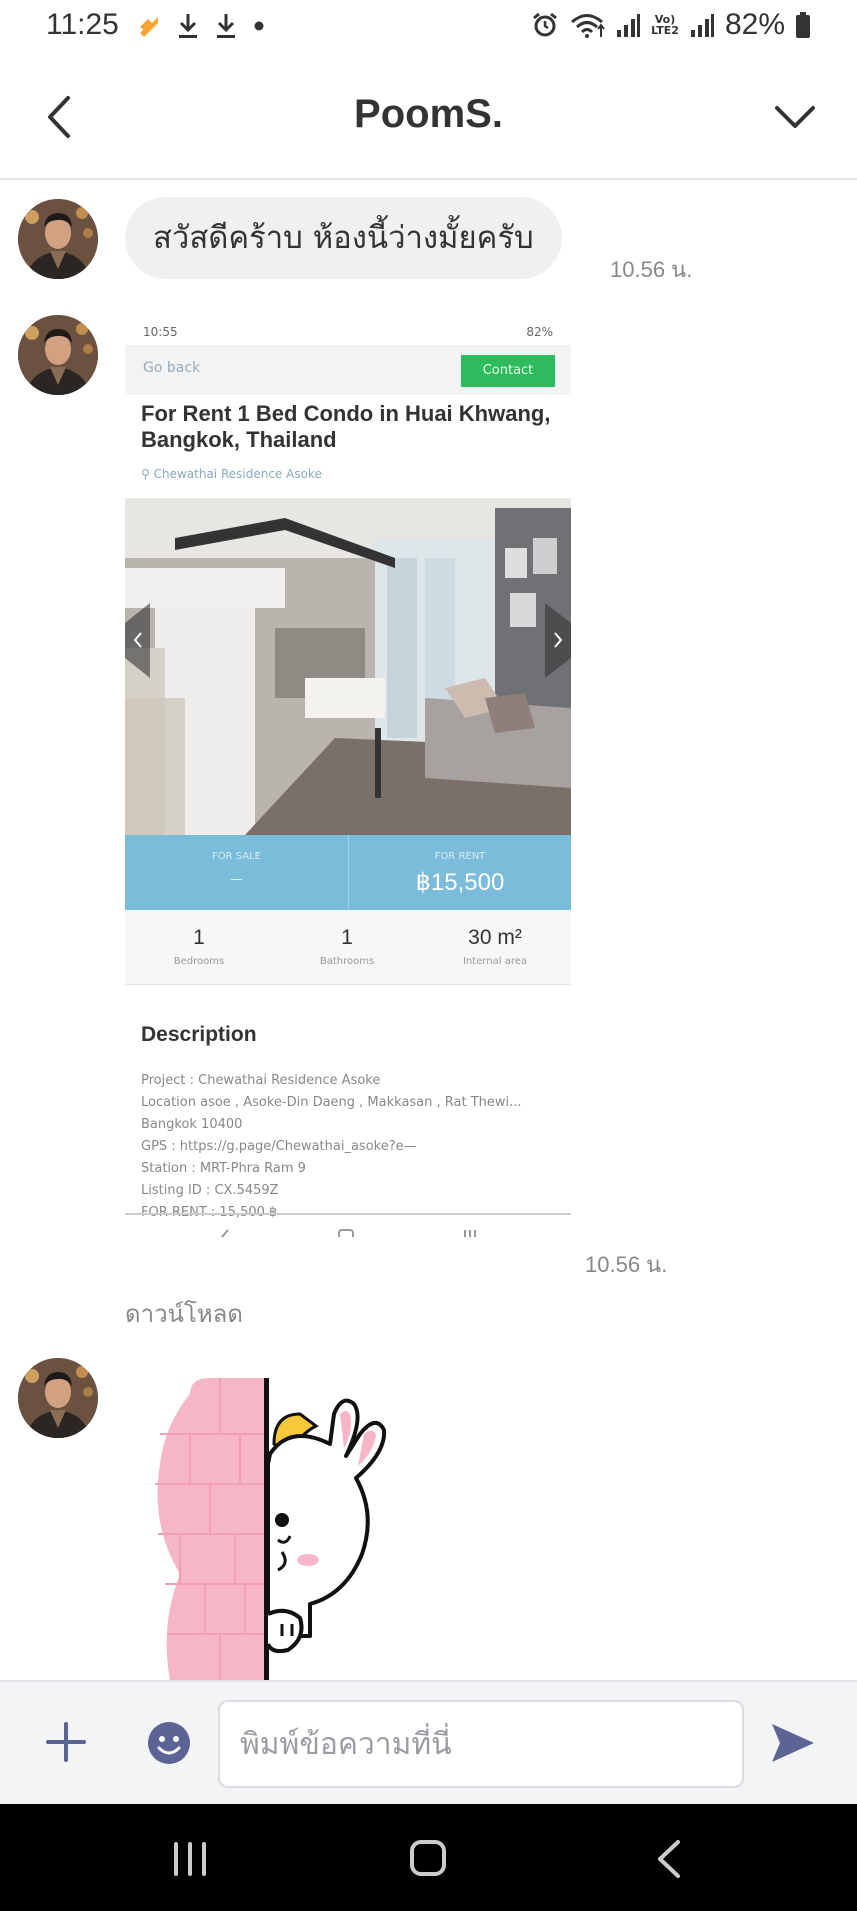 Image resolution: width=857 pixels, height=1911 pixels. What do you see at coordinates (588, 26) in the screenshot?
I see `wifi-icon` at bounding box center [588, 26].